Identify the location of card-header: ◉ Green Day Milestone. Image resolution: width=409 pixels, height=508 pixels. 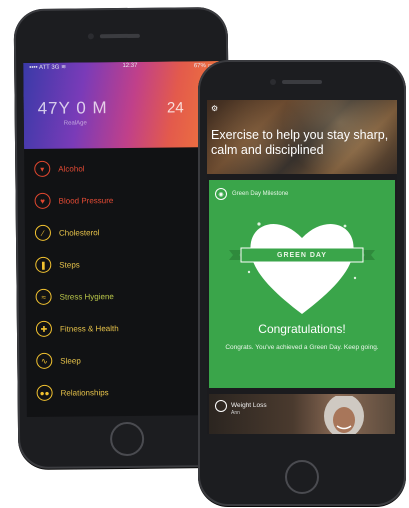
(251, 194).